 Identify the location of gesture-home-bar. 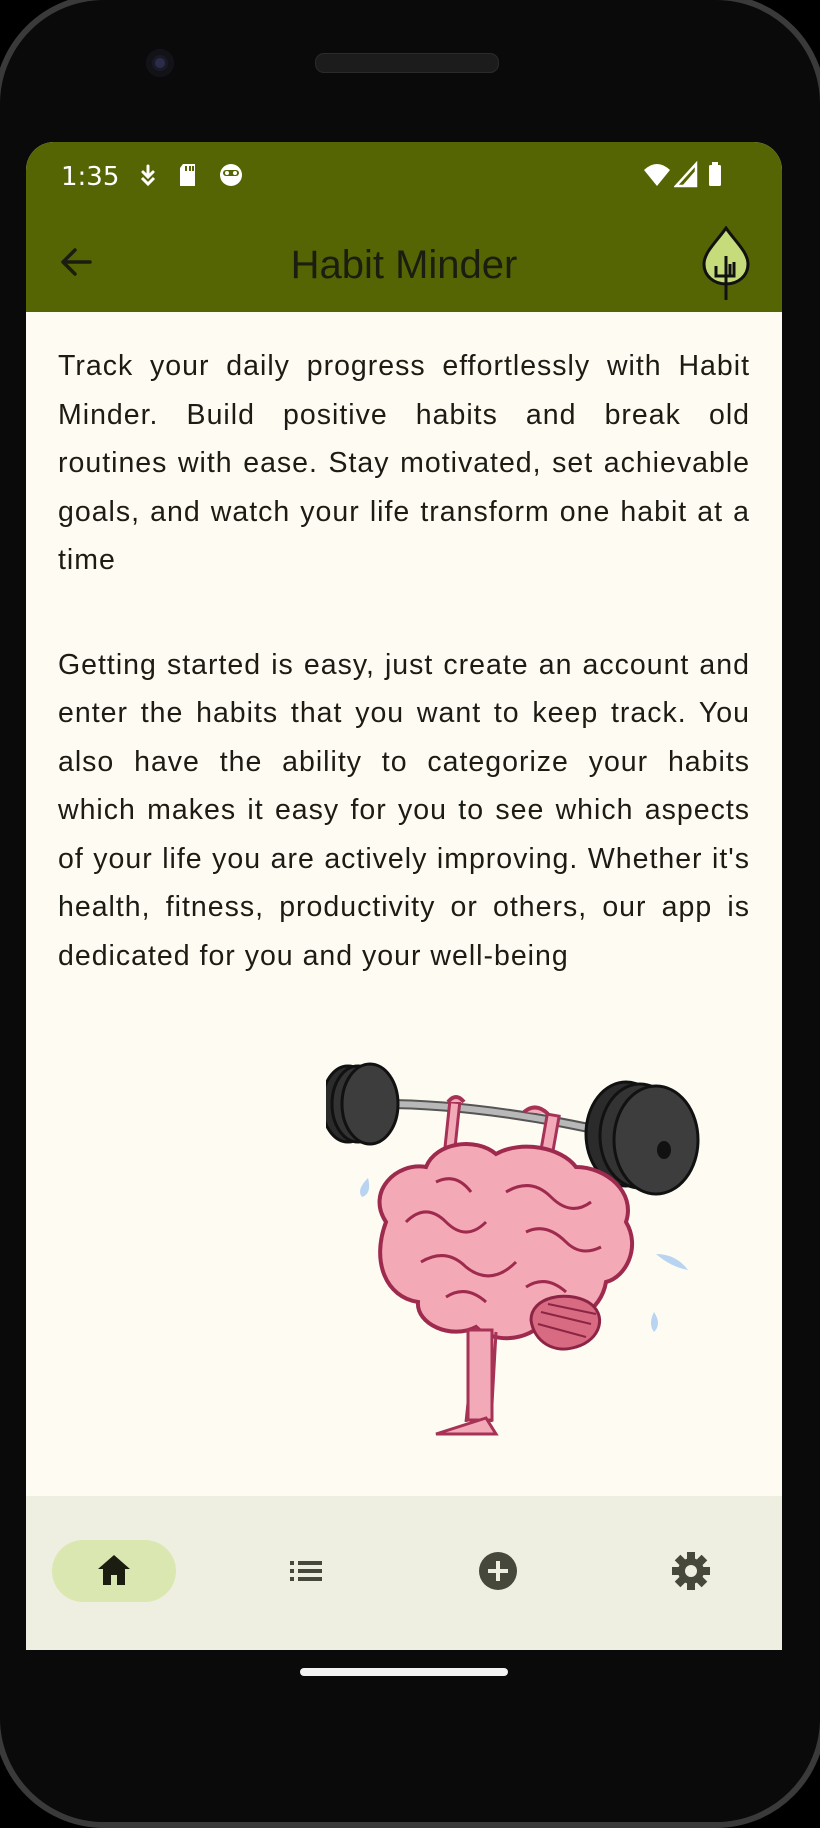
(404, 1672).